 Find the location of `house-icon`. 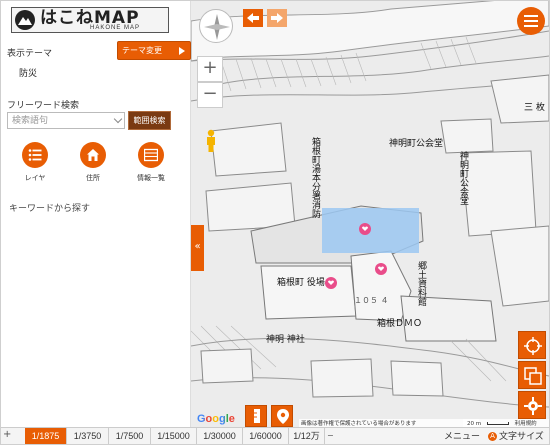

house-icon is located at coordinates (93, 155).